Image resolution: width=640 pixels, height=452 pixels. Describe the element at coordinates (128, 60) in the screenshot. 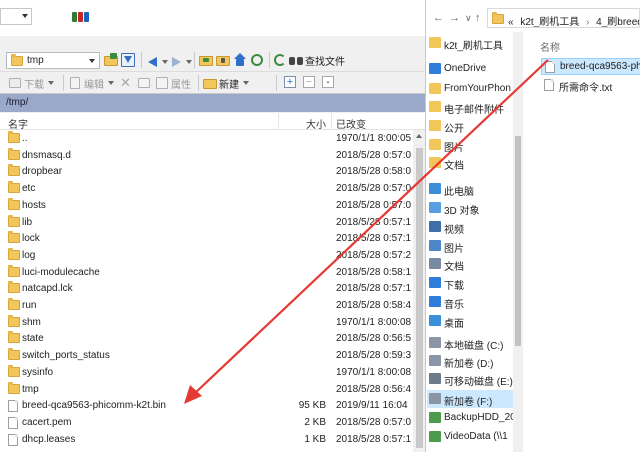

I see `filter-icon` at that location.